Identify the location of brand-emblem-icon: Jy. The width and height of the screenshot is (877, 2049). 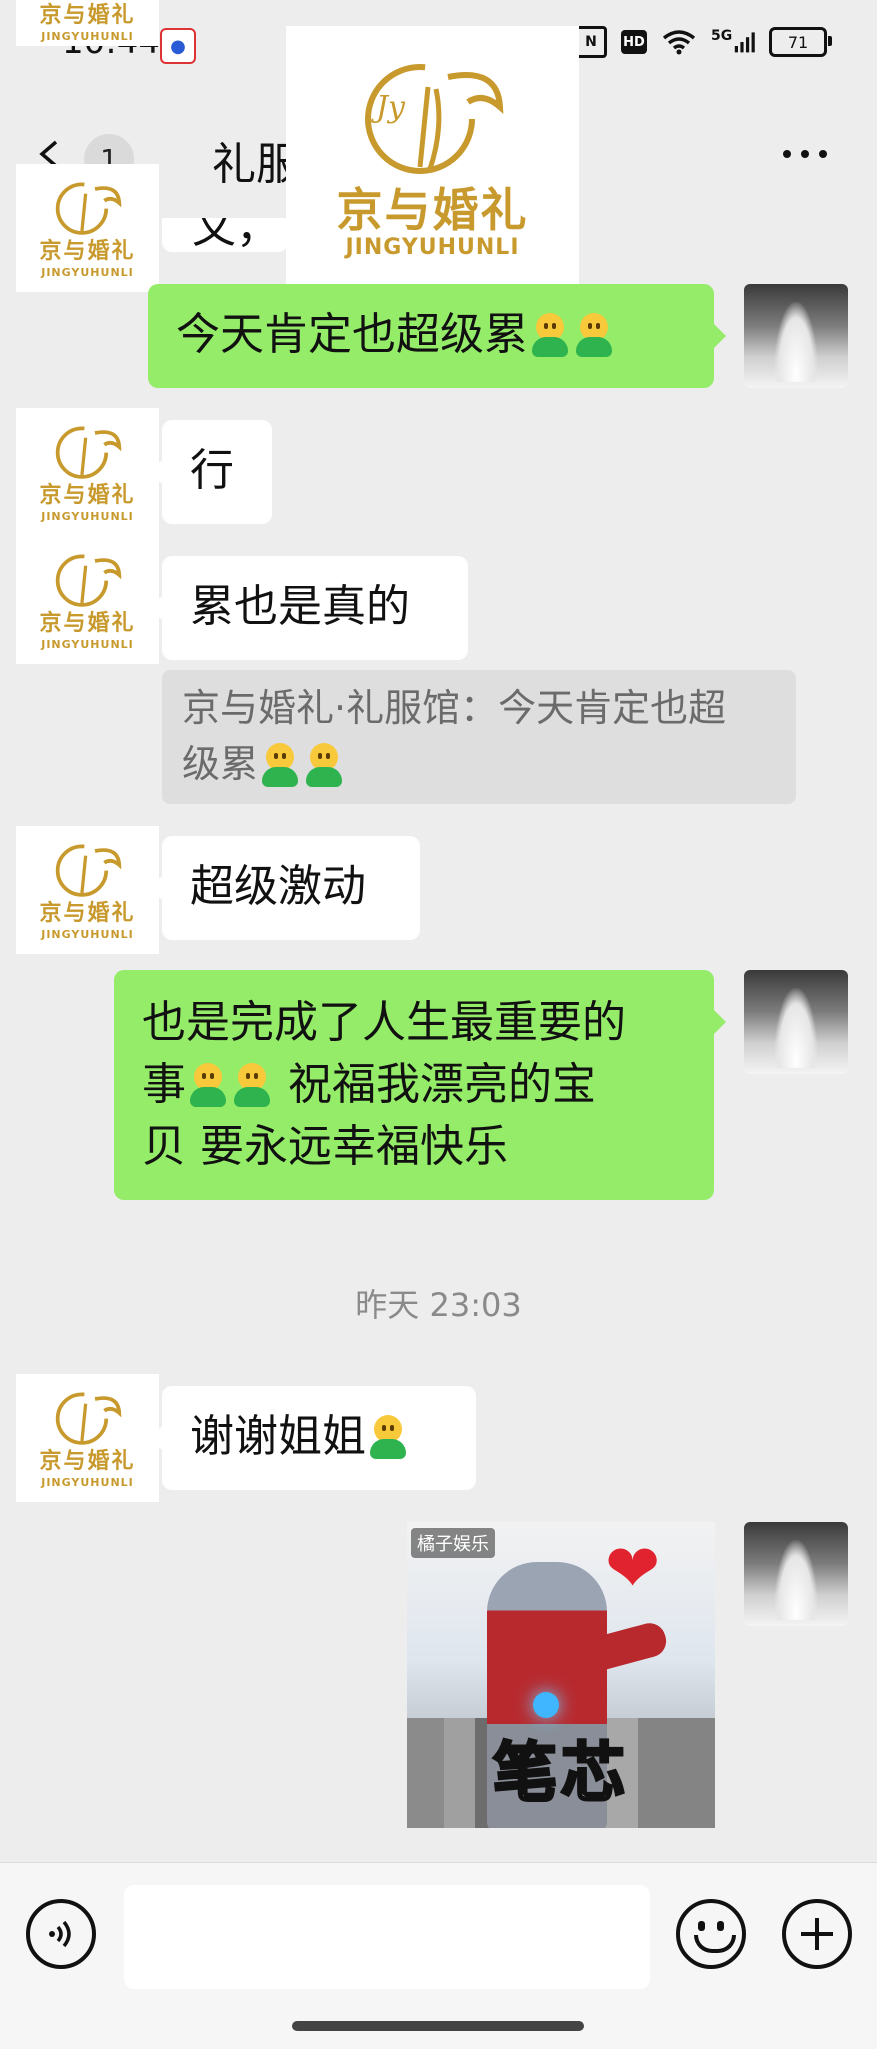
(433, 119).